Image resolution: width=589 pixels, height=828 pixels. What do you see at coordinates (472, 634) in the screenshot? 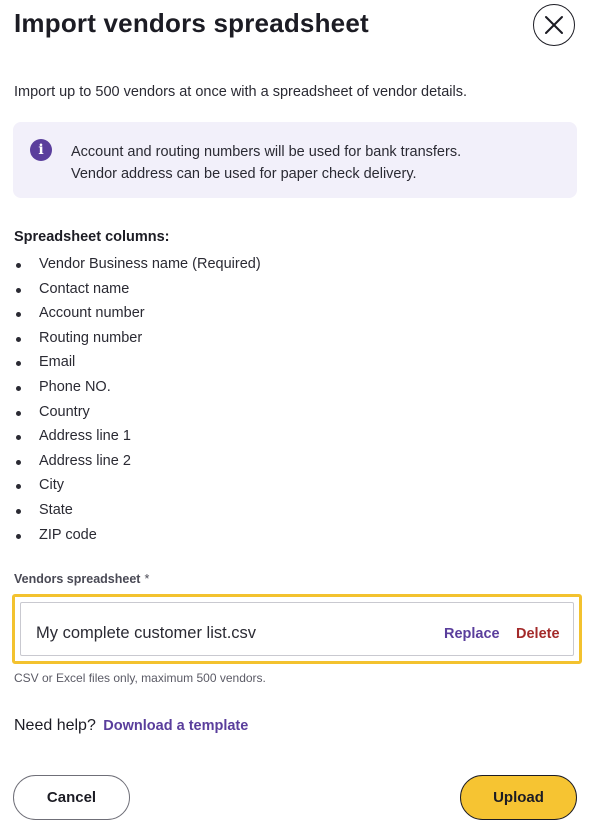
I see `replace-button: Replace` at bounding box center [472, 634].